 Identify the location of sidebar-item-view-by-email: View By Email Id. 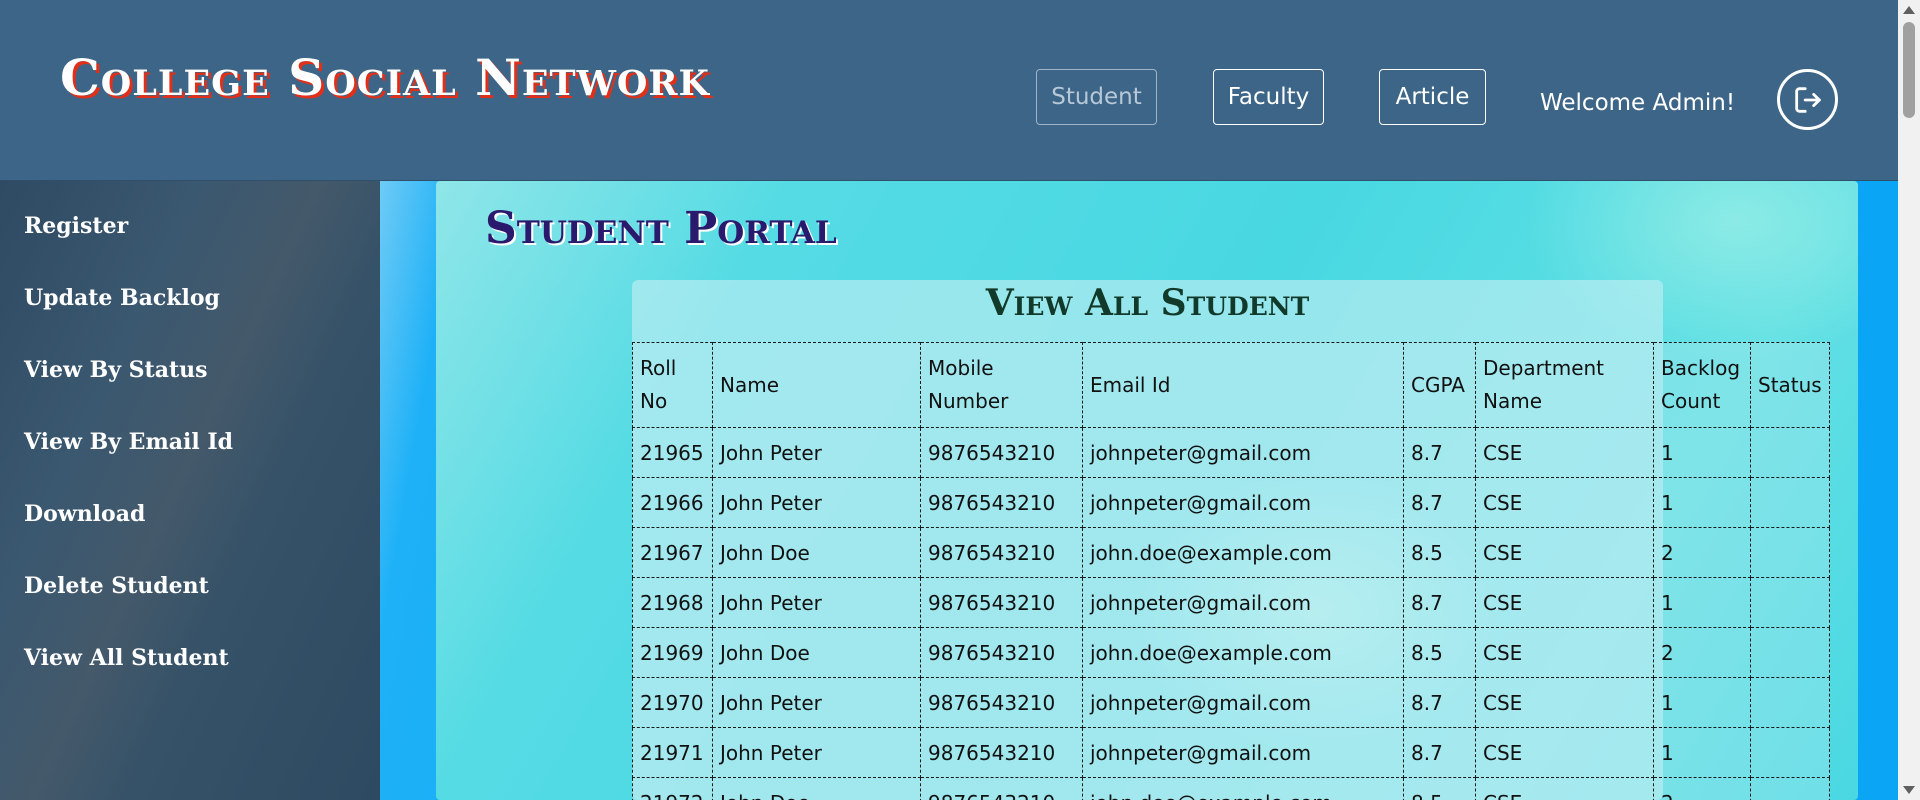
(128, 442).